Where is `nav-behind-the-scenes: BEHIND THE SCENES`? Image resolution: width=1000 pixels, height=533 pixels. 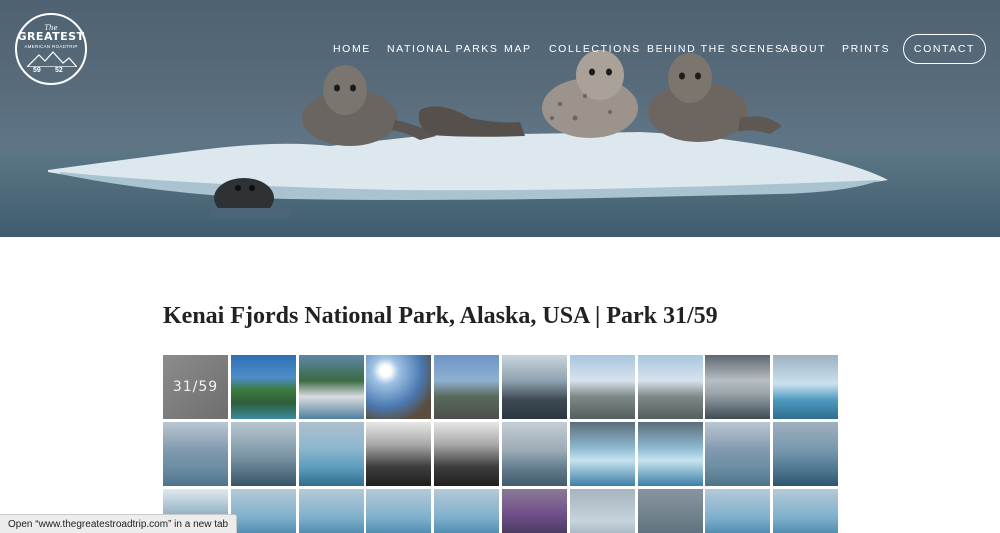
nav-behind-the-scenes: BEHIND THE SCENES is located at coordinates (715, 49).